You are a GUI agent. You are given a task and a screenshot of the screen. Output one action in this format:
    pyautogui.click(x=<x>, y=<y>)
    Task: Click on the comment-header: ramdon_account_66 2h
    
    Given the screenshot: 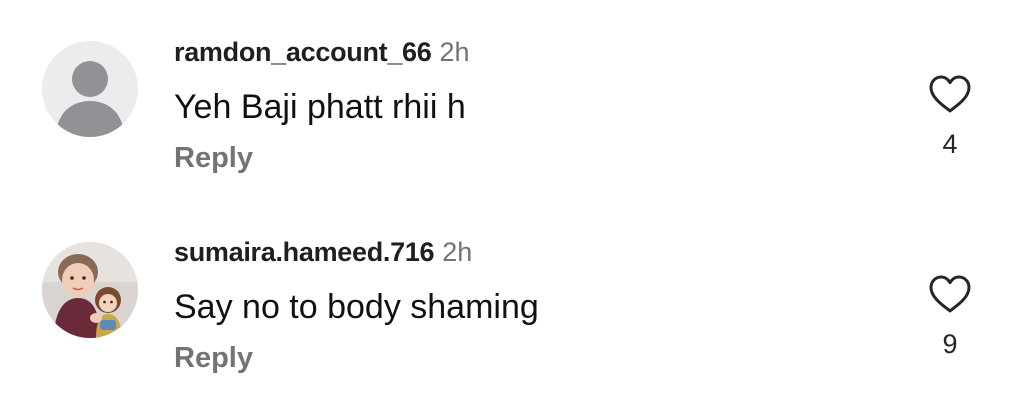 What is the action you would take?
    pyautogui.click(x=322, y=52)
    